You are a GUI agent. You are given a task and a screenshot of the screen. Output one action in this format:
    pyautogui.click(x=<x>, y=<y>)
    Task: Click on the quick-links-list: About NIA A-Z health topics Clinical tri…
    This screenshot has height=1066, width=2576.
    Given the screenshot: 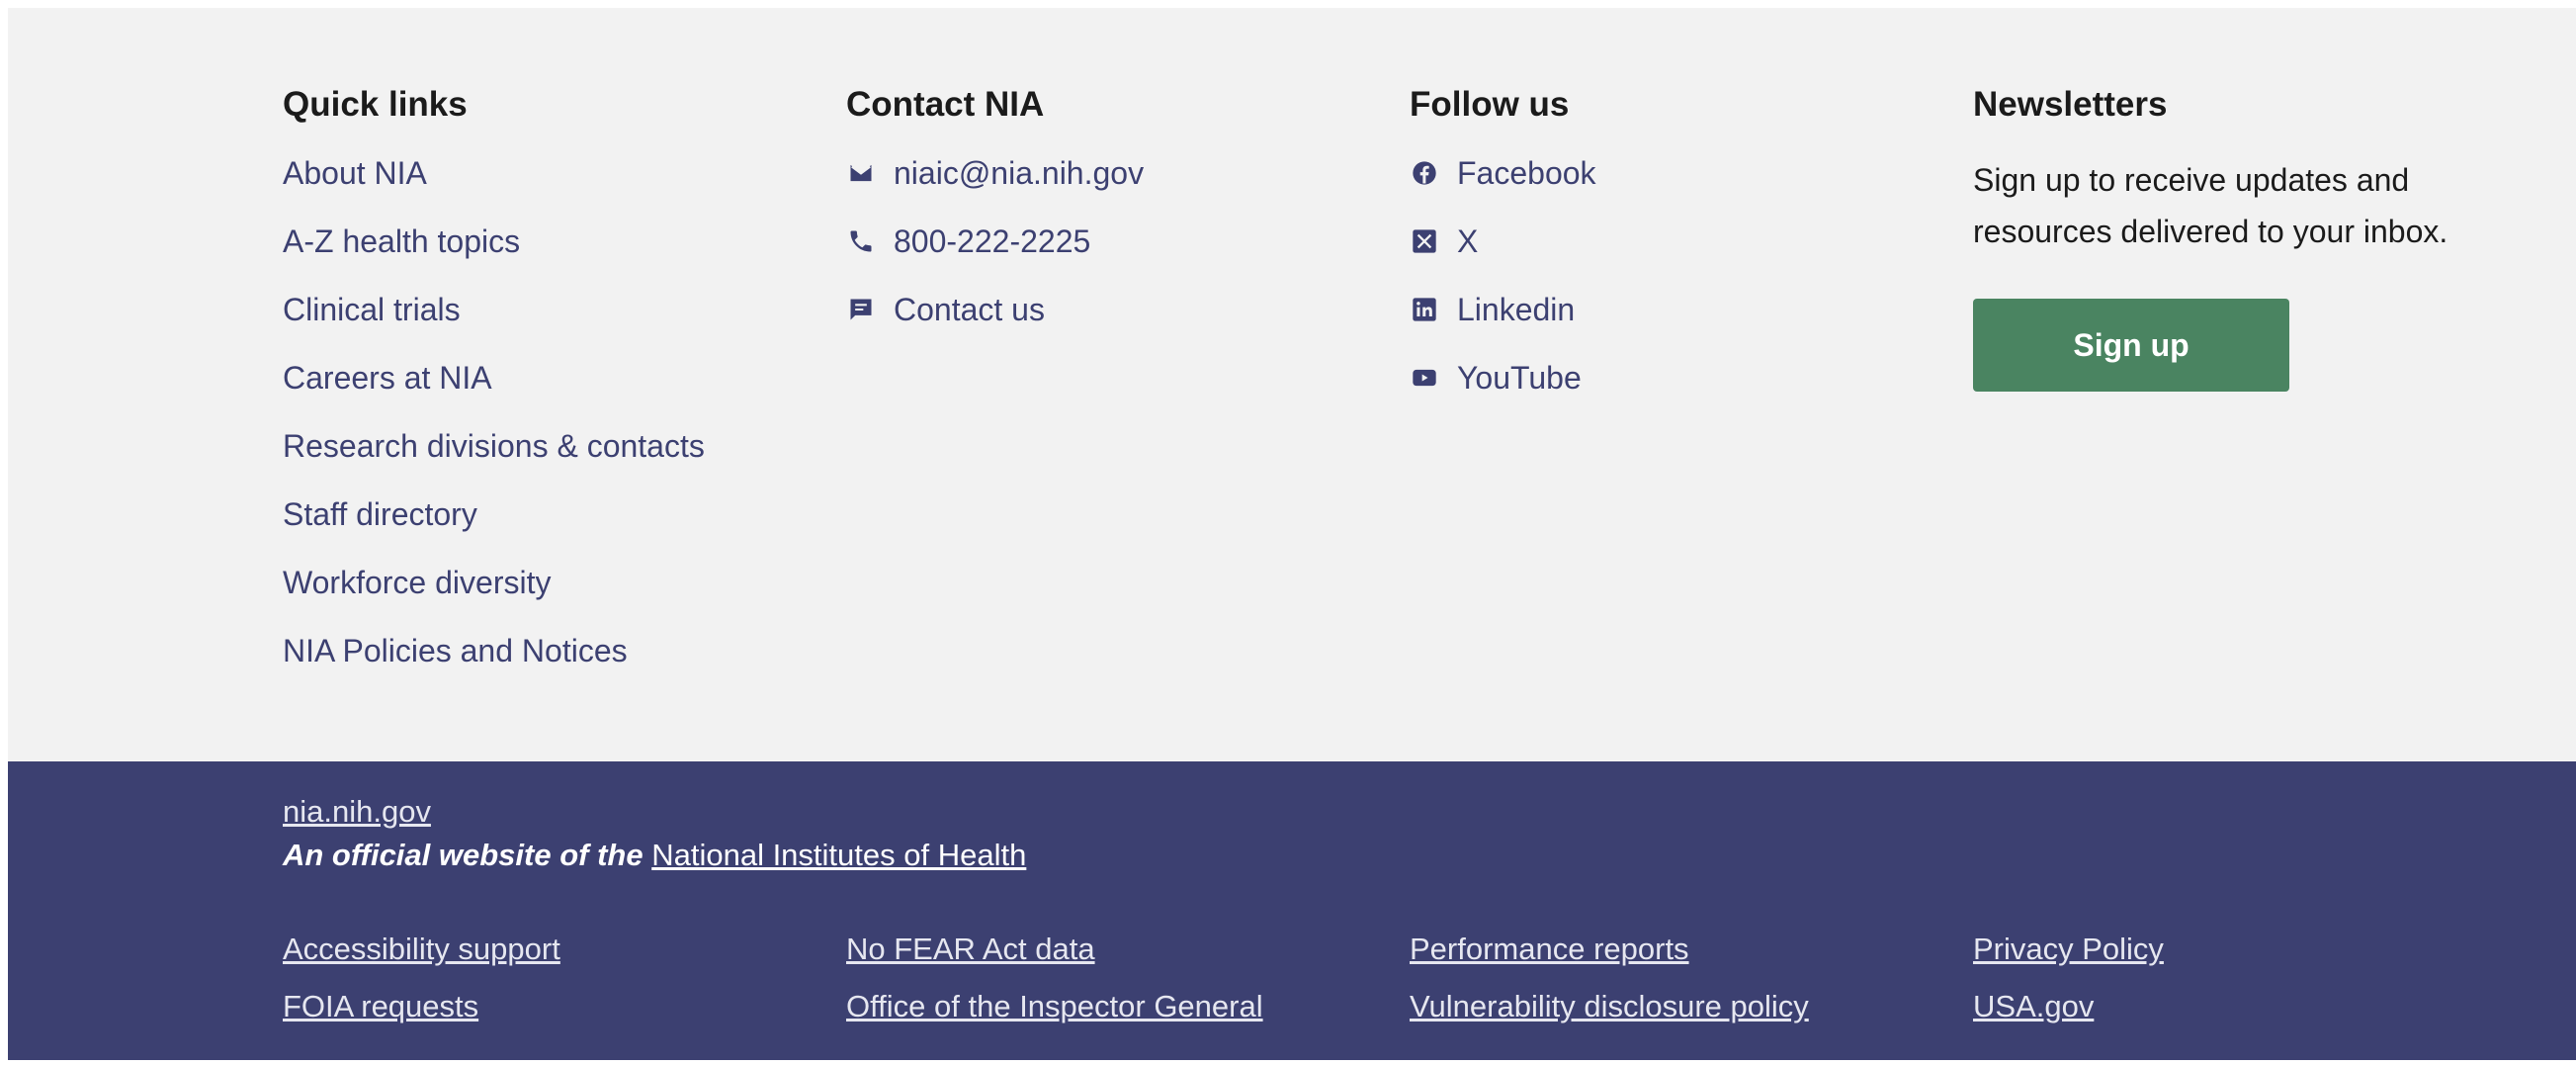 What is the action you would take?
    pyautogui.click(x=494, y=412)
    